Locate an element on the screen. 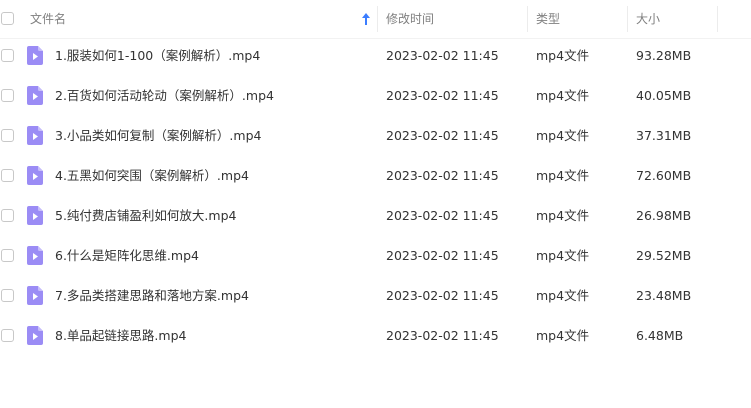 The height and width of the screenshot is (408, 751). list-header: 文件名 修改时间 类型 大小 is located at coordinates (375, 19).